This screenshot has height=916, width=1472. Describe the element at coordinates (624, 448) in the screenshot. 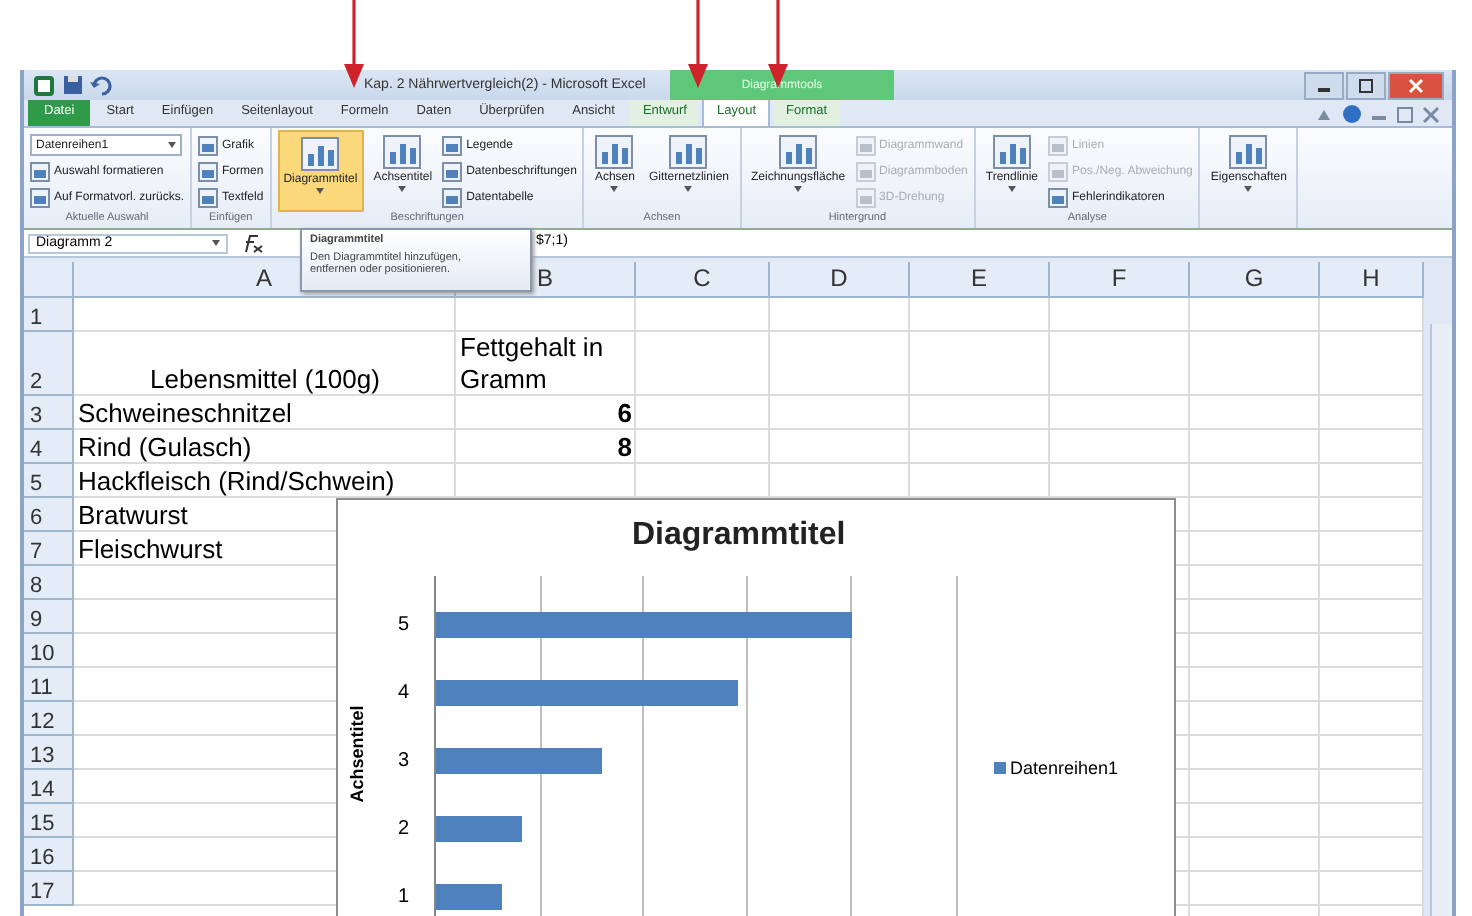

I see `cell-text: 8` at that location.